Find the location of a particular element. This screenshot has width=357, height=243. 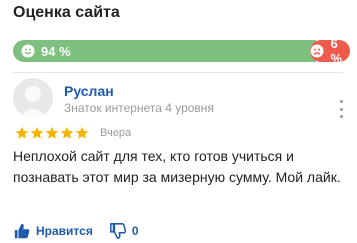

negative-share: 6 % is located at coordinates (330, 51).